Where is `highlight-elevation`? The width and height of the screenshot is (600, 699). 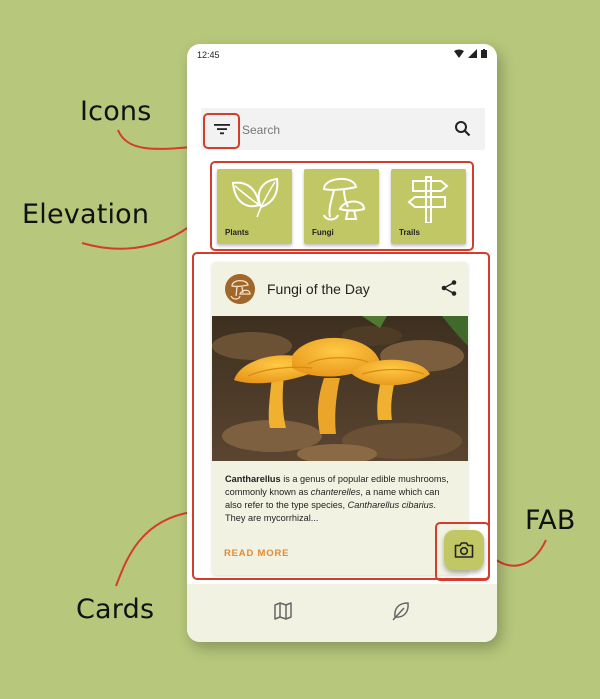 highlight-elevation is located at coordinates (342, 206).